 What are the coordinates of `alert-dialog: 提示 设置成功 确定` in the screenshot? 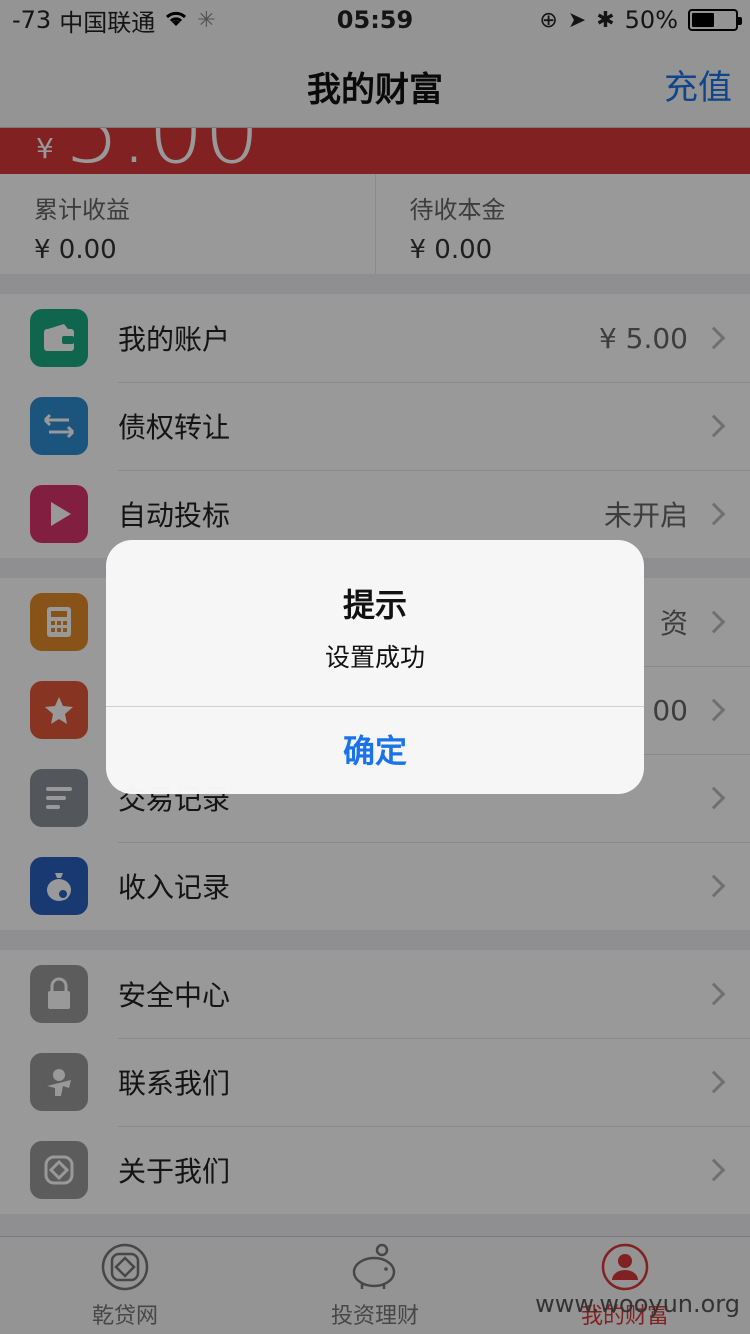 It's located at (375, 667).